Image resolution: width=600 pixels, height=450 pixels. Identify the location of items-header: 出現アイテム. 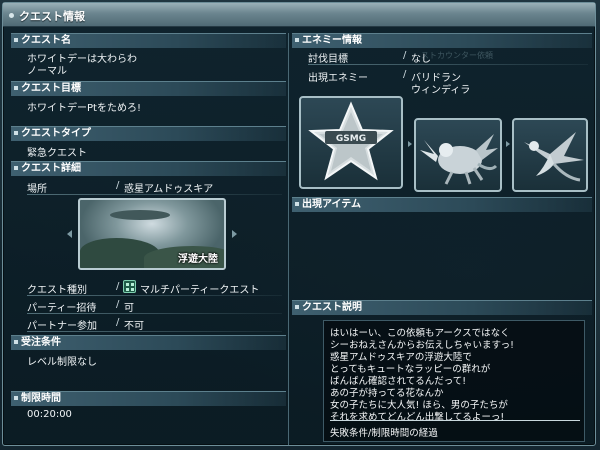
(442, 204).